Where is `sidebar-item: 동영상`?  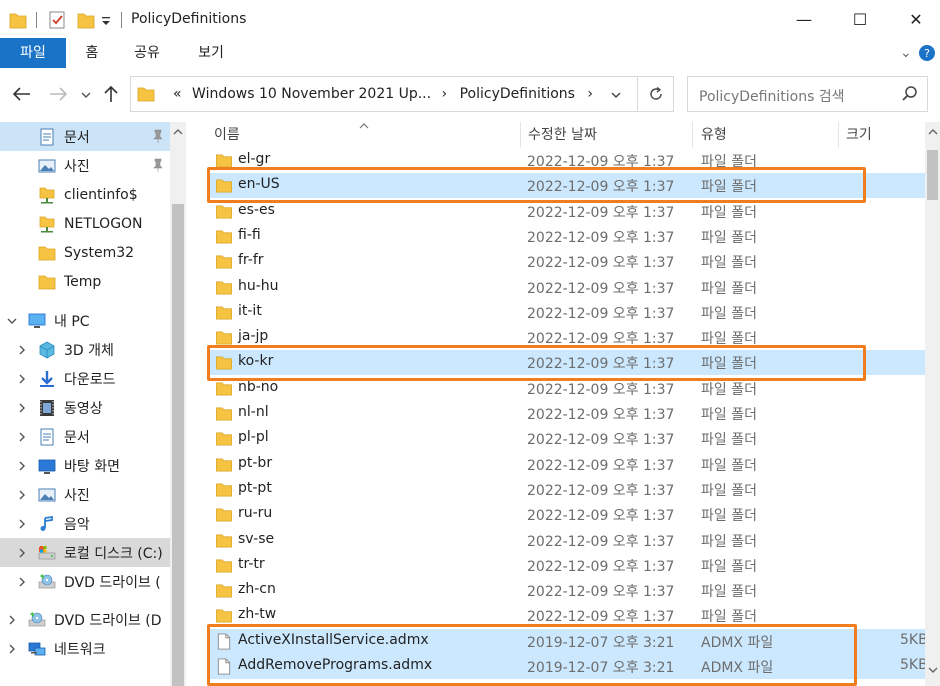 sidebar-item: 동영상 is located at coordinates (86, 407).